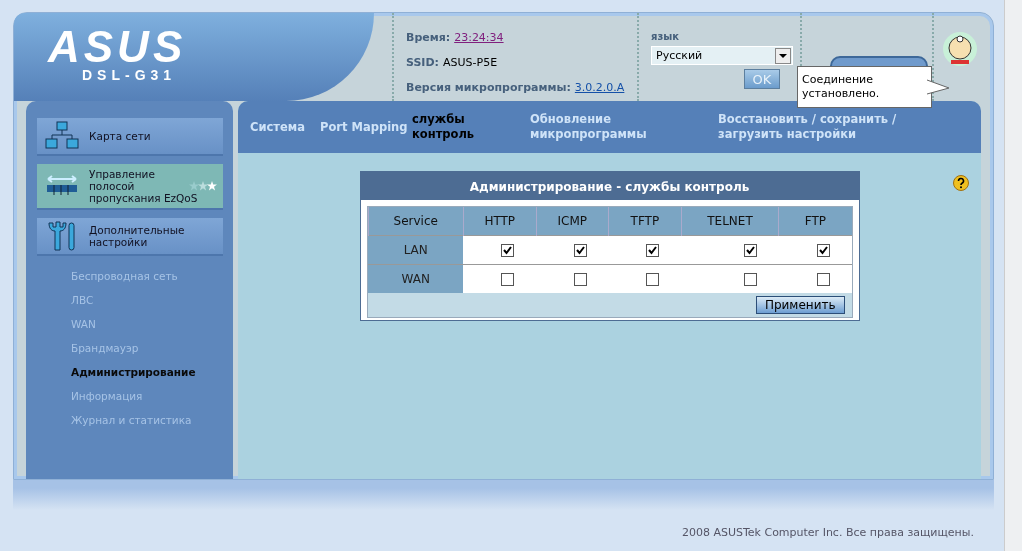  What do you see at coordinates (938, 88) in the screenshot?
I see `tooltip-tail` at bounding box center [938, 88].